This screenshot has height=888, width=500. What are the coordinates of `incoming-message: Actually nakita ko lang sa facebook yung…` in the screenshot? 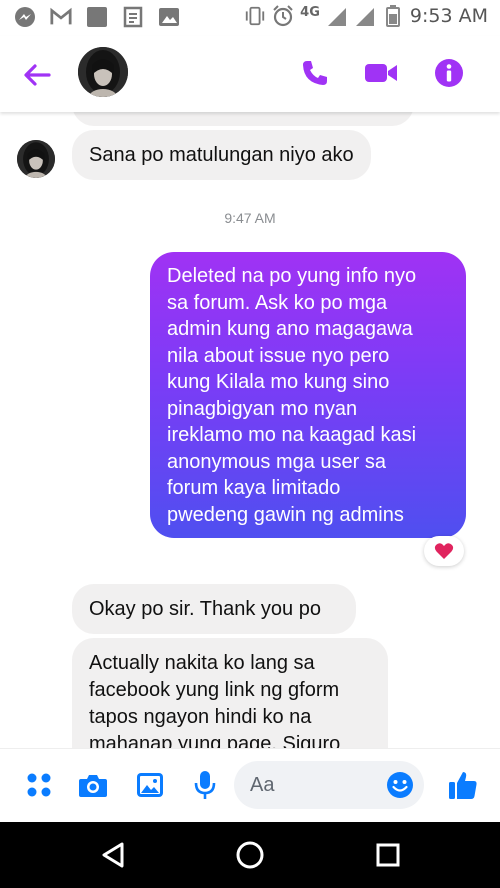 It's located at (230, 693).